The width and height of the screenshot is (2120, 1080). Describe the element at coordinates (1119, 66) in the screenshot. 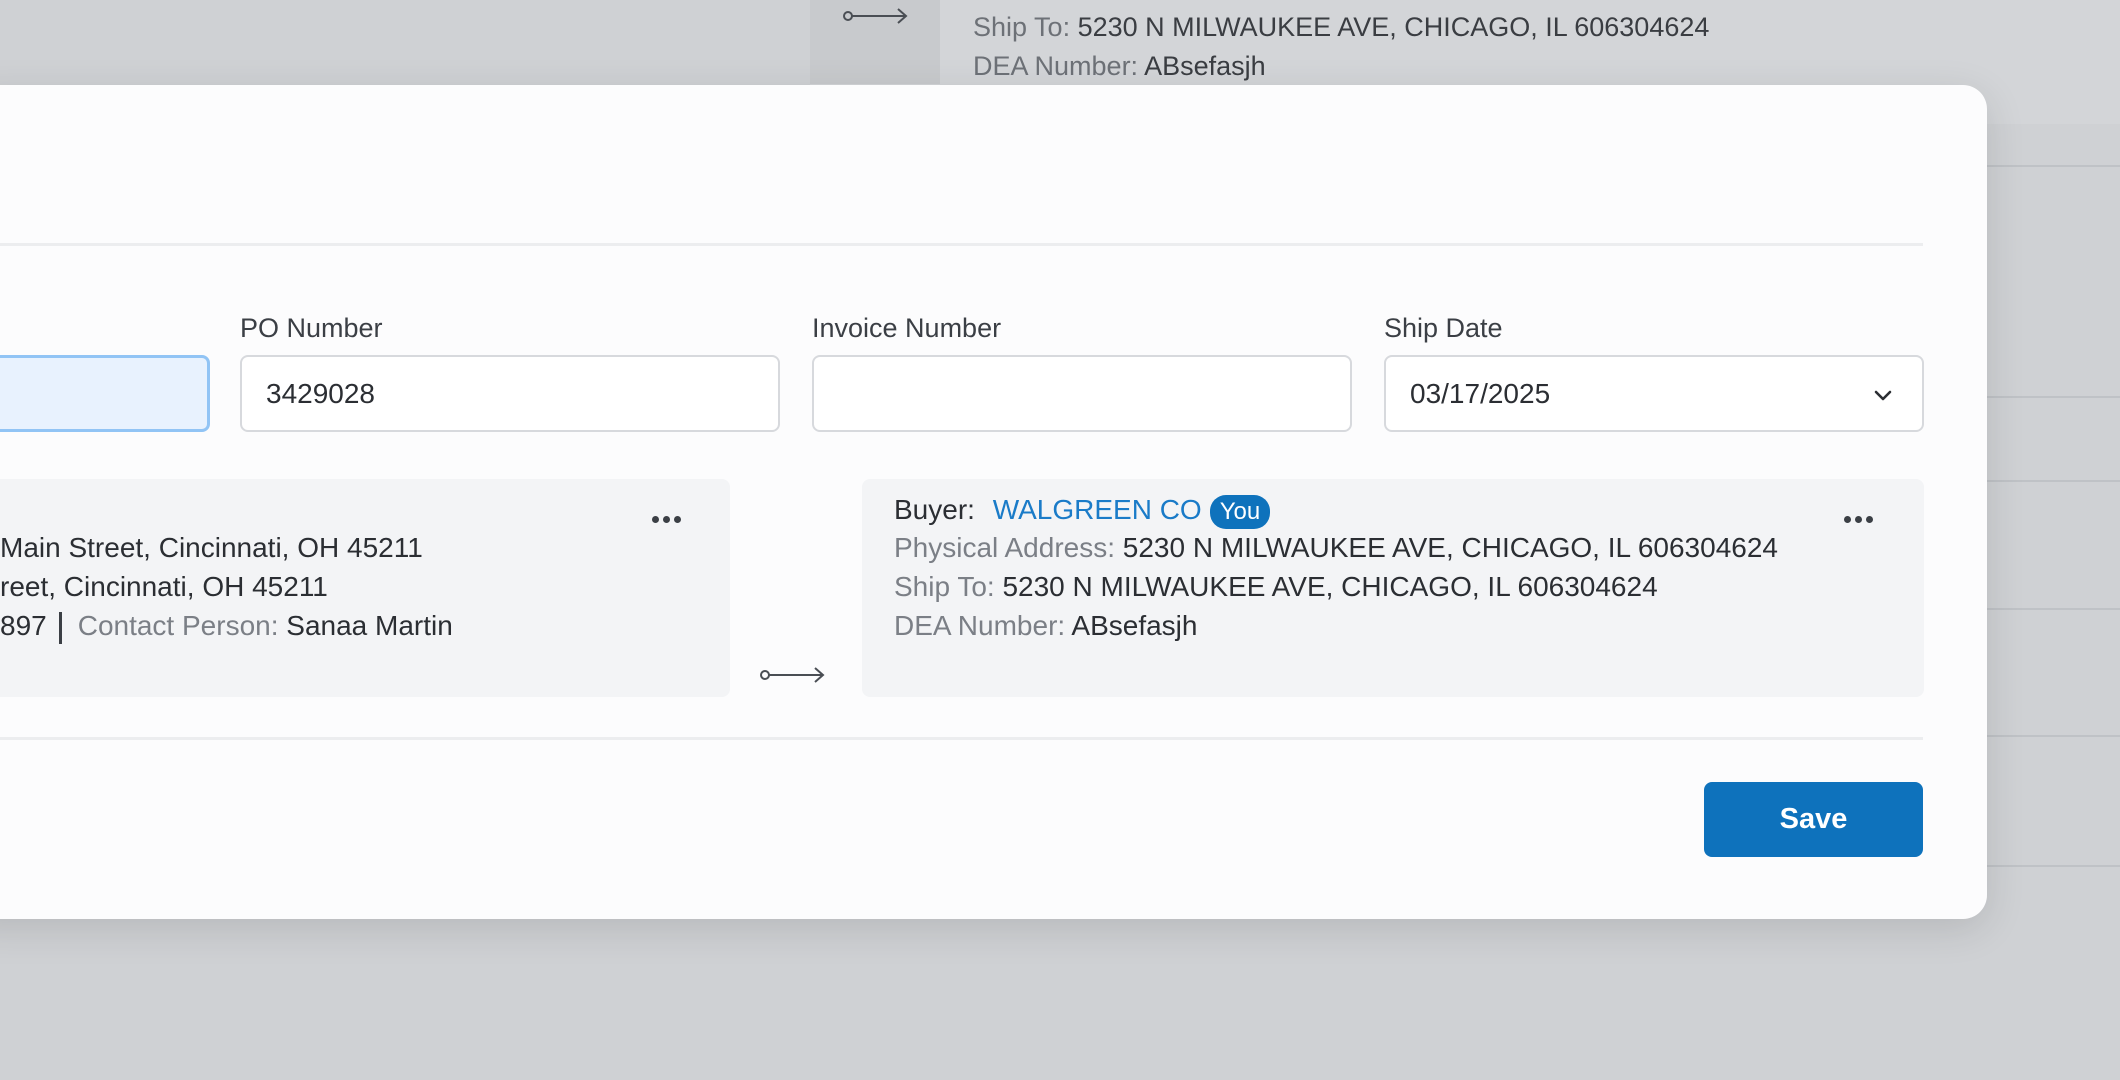

I see `background-dea-number: DEA Number: ABsefasjh` at that location.